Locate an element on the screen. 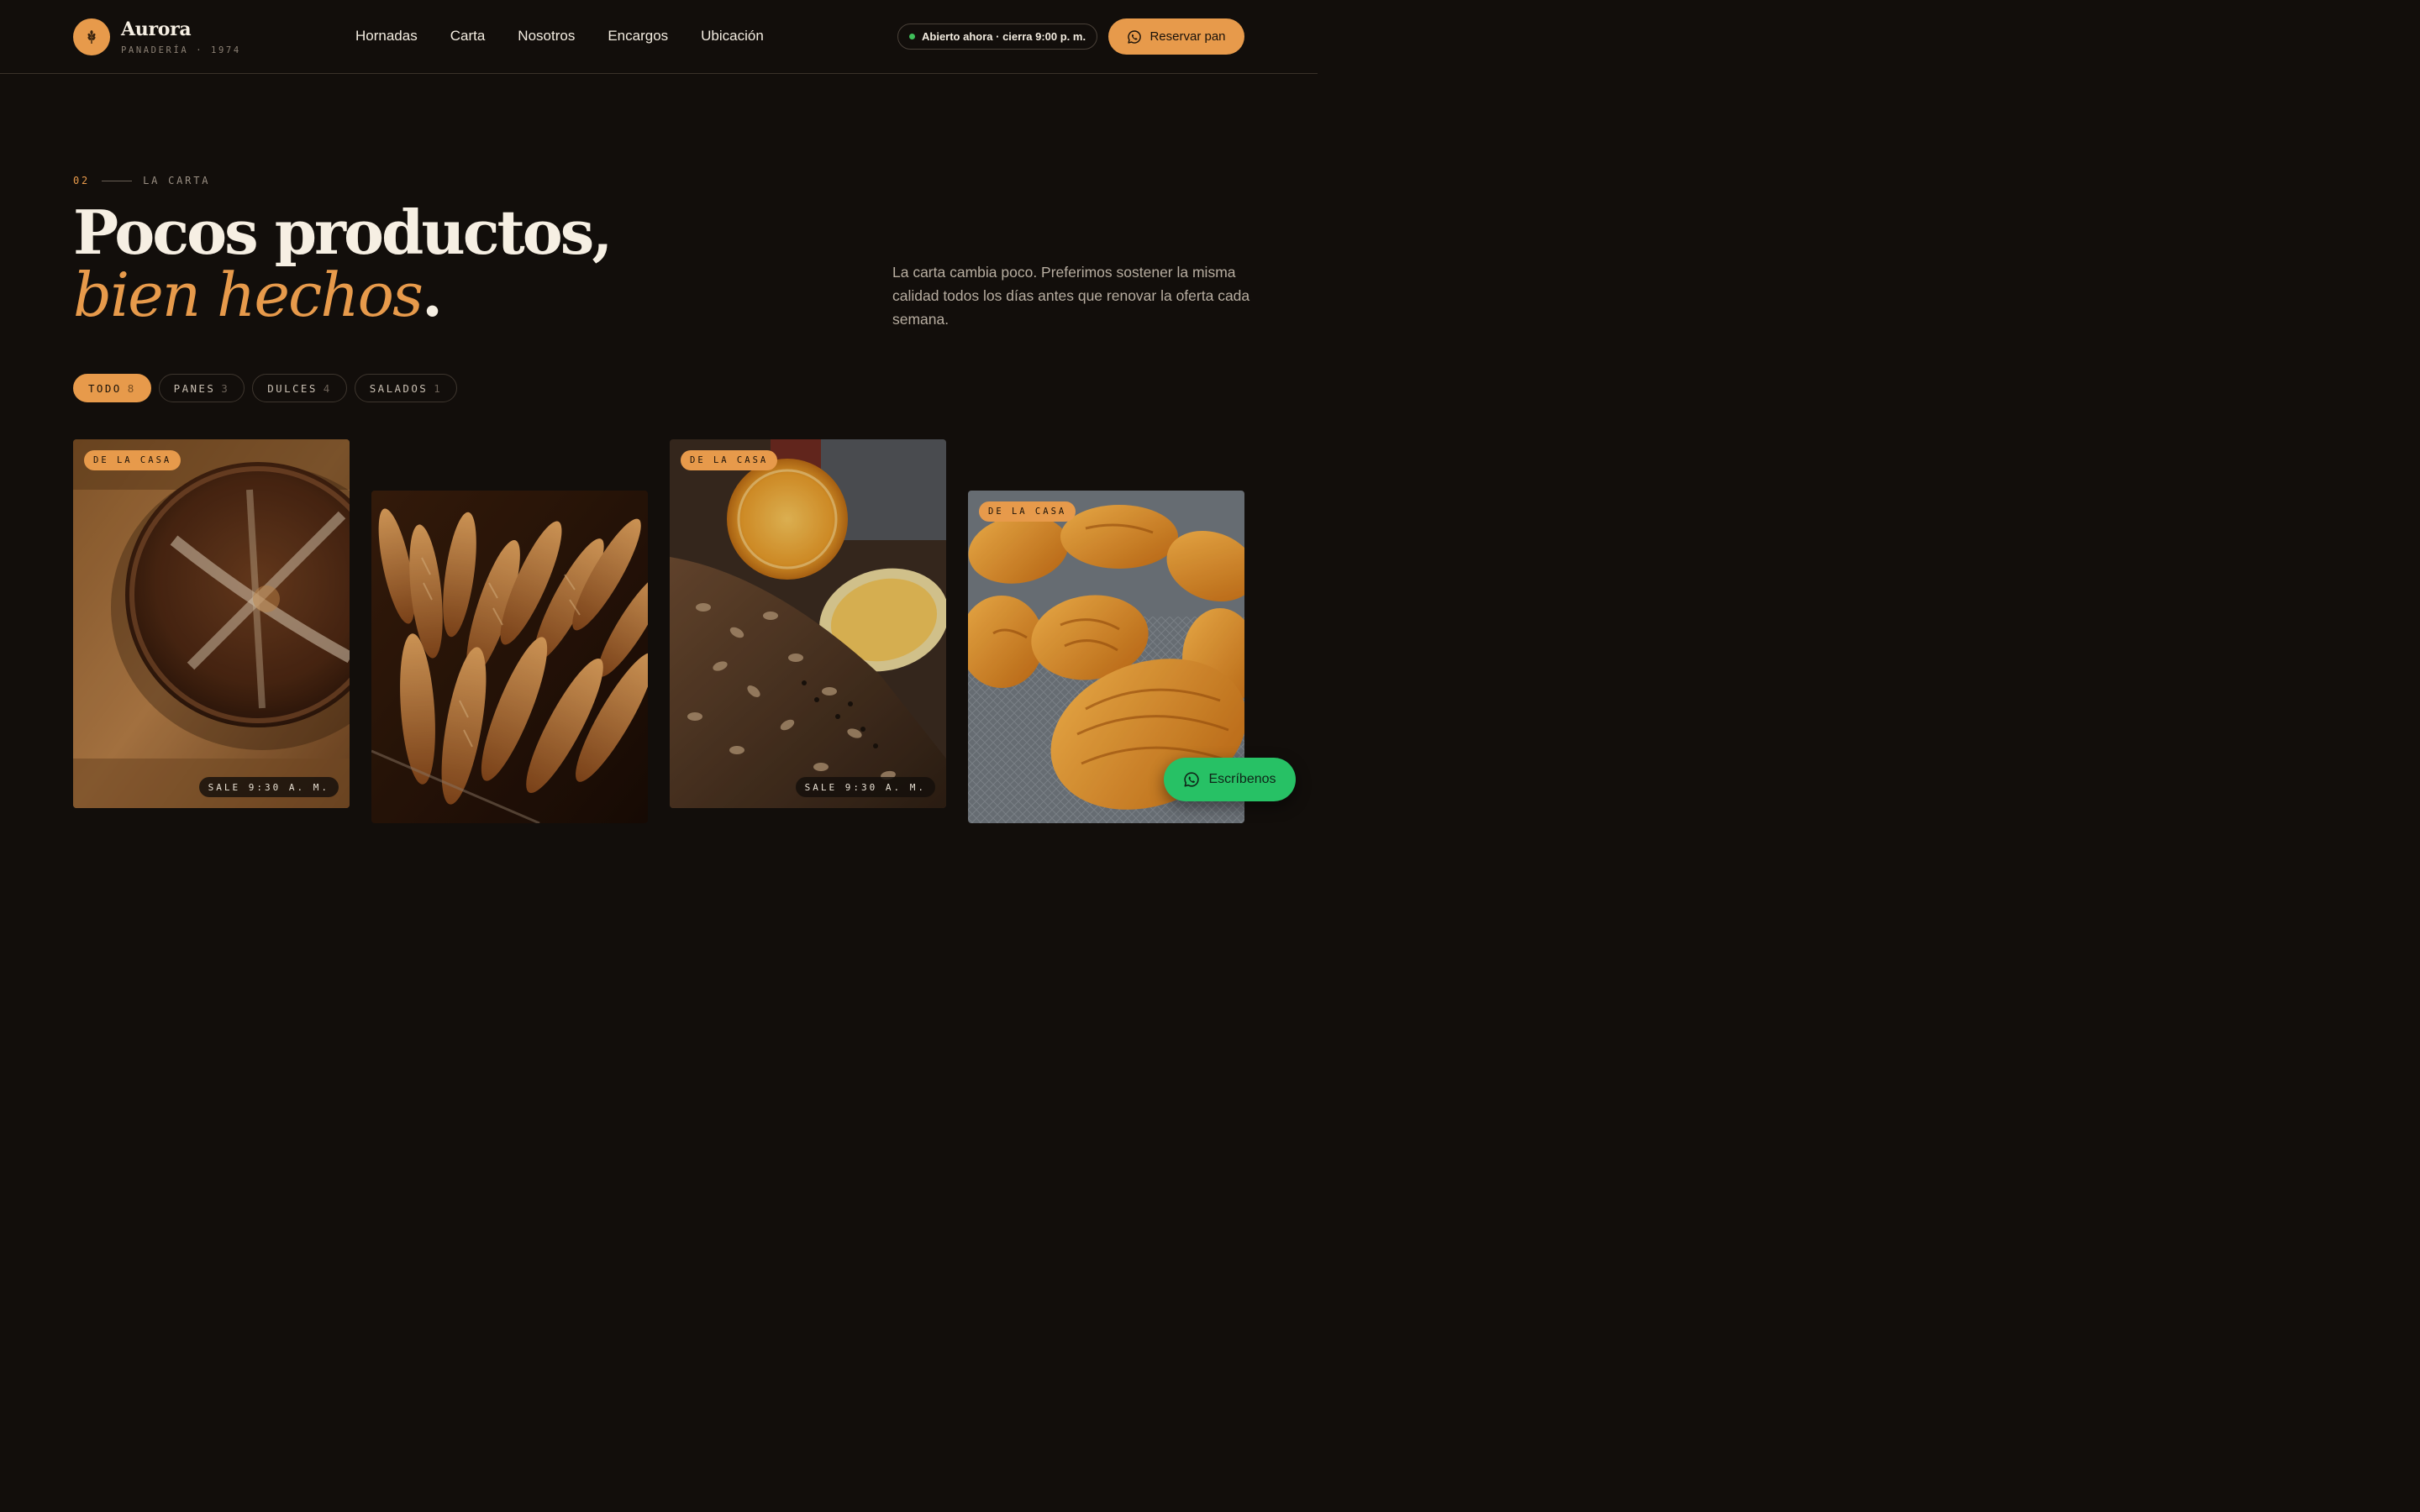 Image resolution: width=2420 pixels, height=1512 pixels. nav-link-encargos: Encargos is located at coordinates (638, 36).